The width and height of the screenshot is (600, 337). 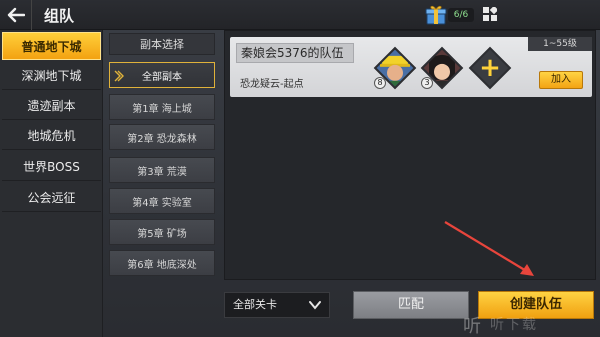 I want to click on member-level: 8, so click(x=380, y=83).